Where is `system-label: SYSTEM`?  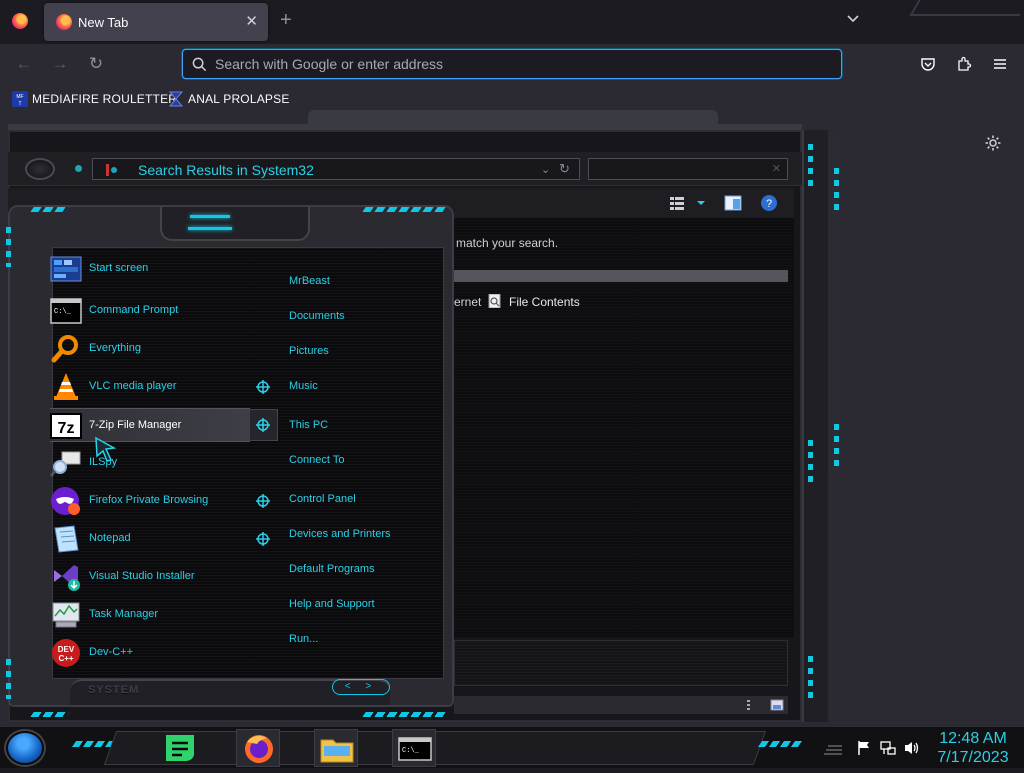
system-label: SYSTEM is located at coordinates (114, 690).